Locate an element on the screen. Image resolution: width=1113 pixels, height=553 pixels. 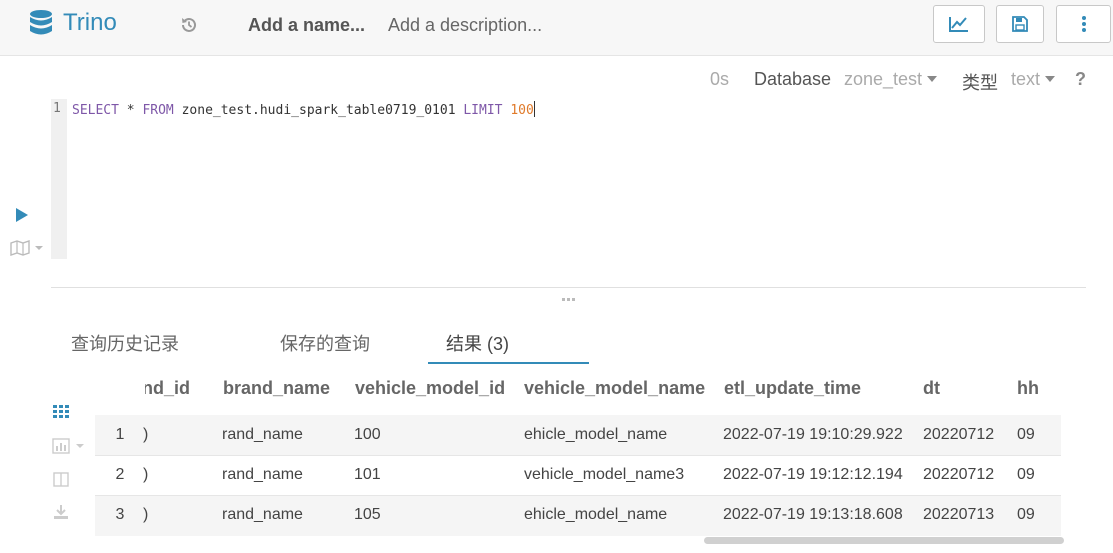
save-button is located at coordinates (1020, 24).